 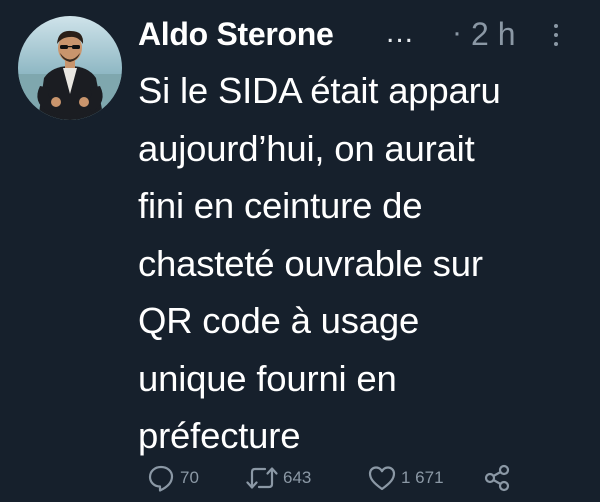 What do you see at coordinates (161, 478) in the screenshot?
I see `reply-icon` at bounding box center [161, 478].